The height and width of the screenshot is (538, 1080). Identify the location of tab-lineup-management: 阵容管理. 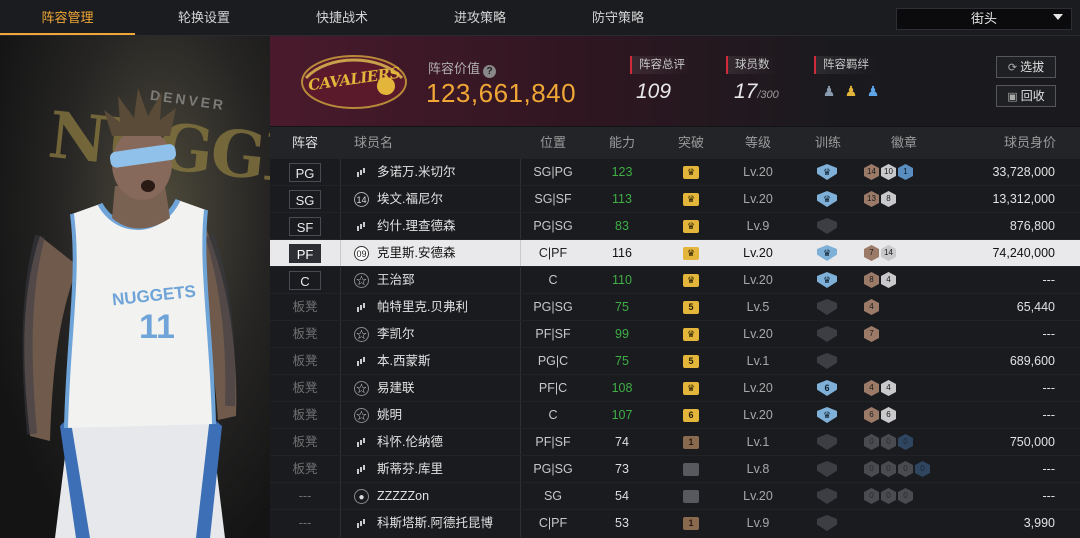
(67, 17).